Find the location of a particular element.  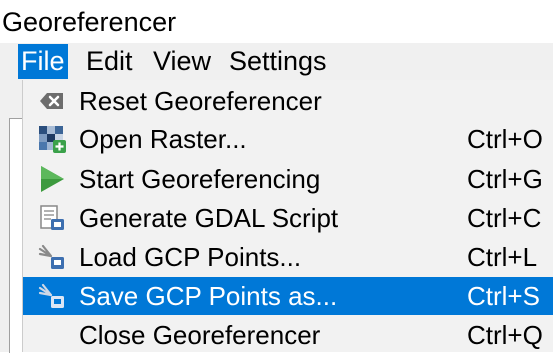

reset-icon is located at coordinates (52, 101).